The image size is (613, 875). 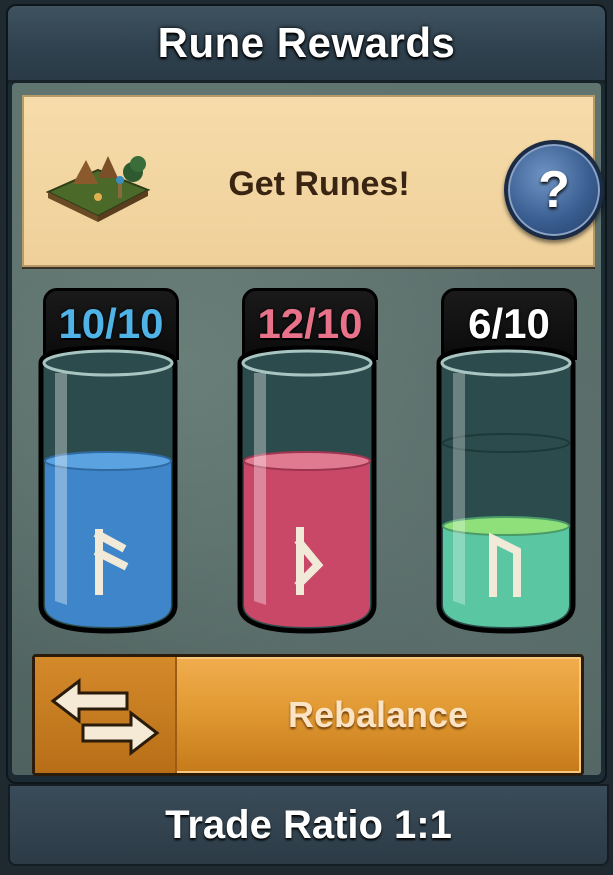 I want to click on question-mark-icon: ?, so click(x=554, y=190).